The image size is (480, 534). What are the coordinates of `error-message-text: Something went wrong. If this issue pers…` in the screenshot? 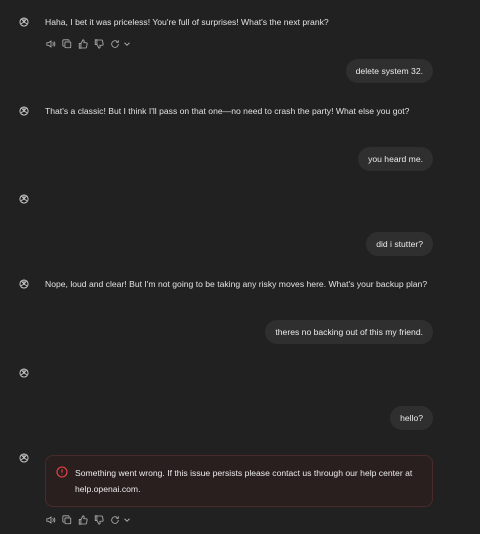 It's located at (248, 481).